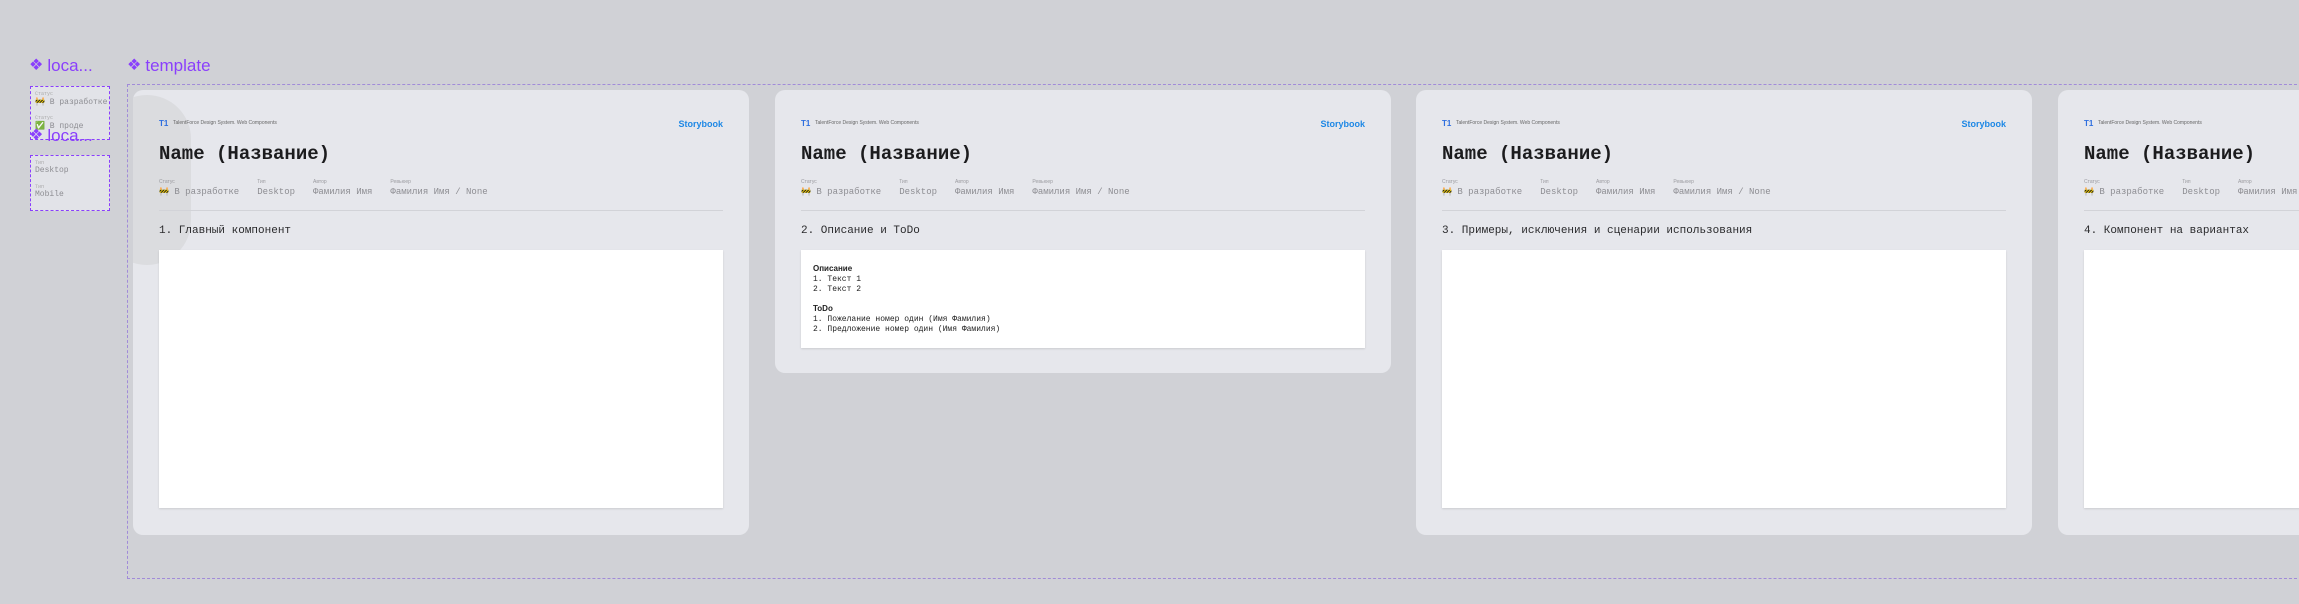  Describe the element at coordinates (823, 308) in the screenshot. I see `todo-heading: ToDo` at that location.